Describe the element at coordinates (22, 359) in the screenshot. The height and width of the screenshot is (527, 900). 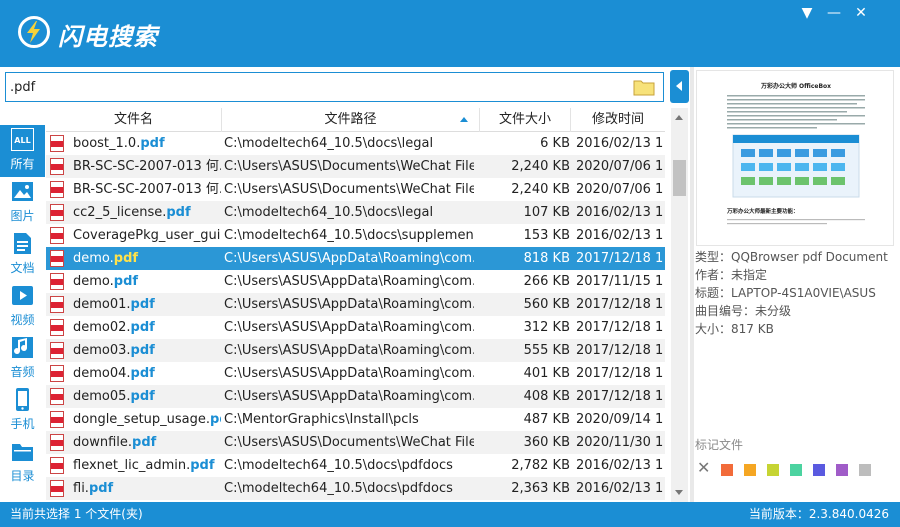
I see `rail-item-audio: 音频` at that location.